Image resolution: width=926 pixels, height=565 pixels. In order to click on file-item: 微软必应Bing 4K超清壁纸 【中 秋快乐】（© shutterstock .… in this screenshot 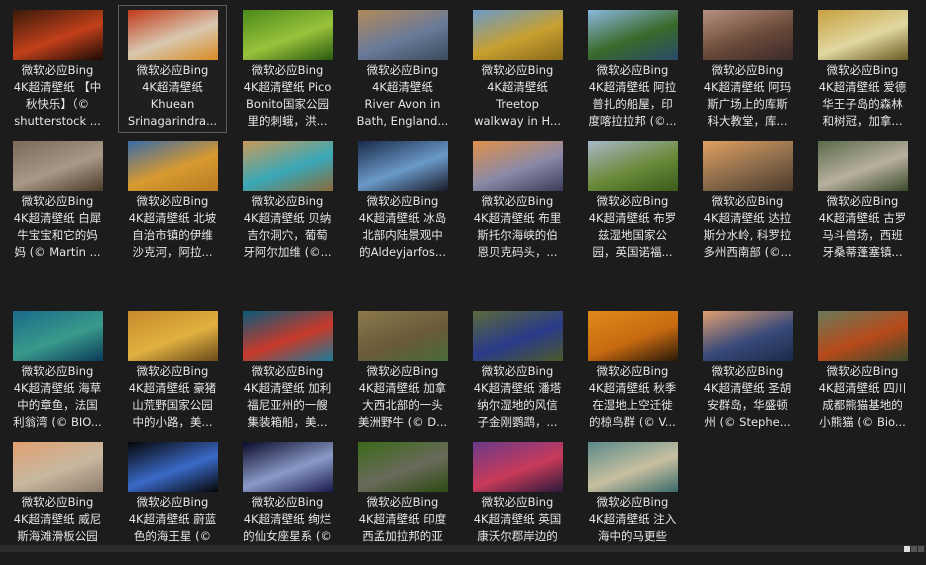, I will do `click(57, 69)`.